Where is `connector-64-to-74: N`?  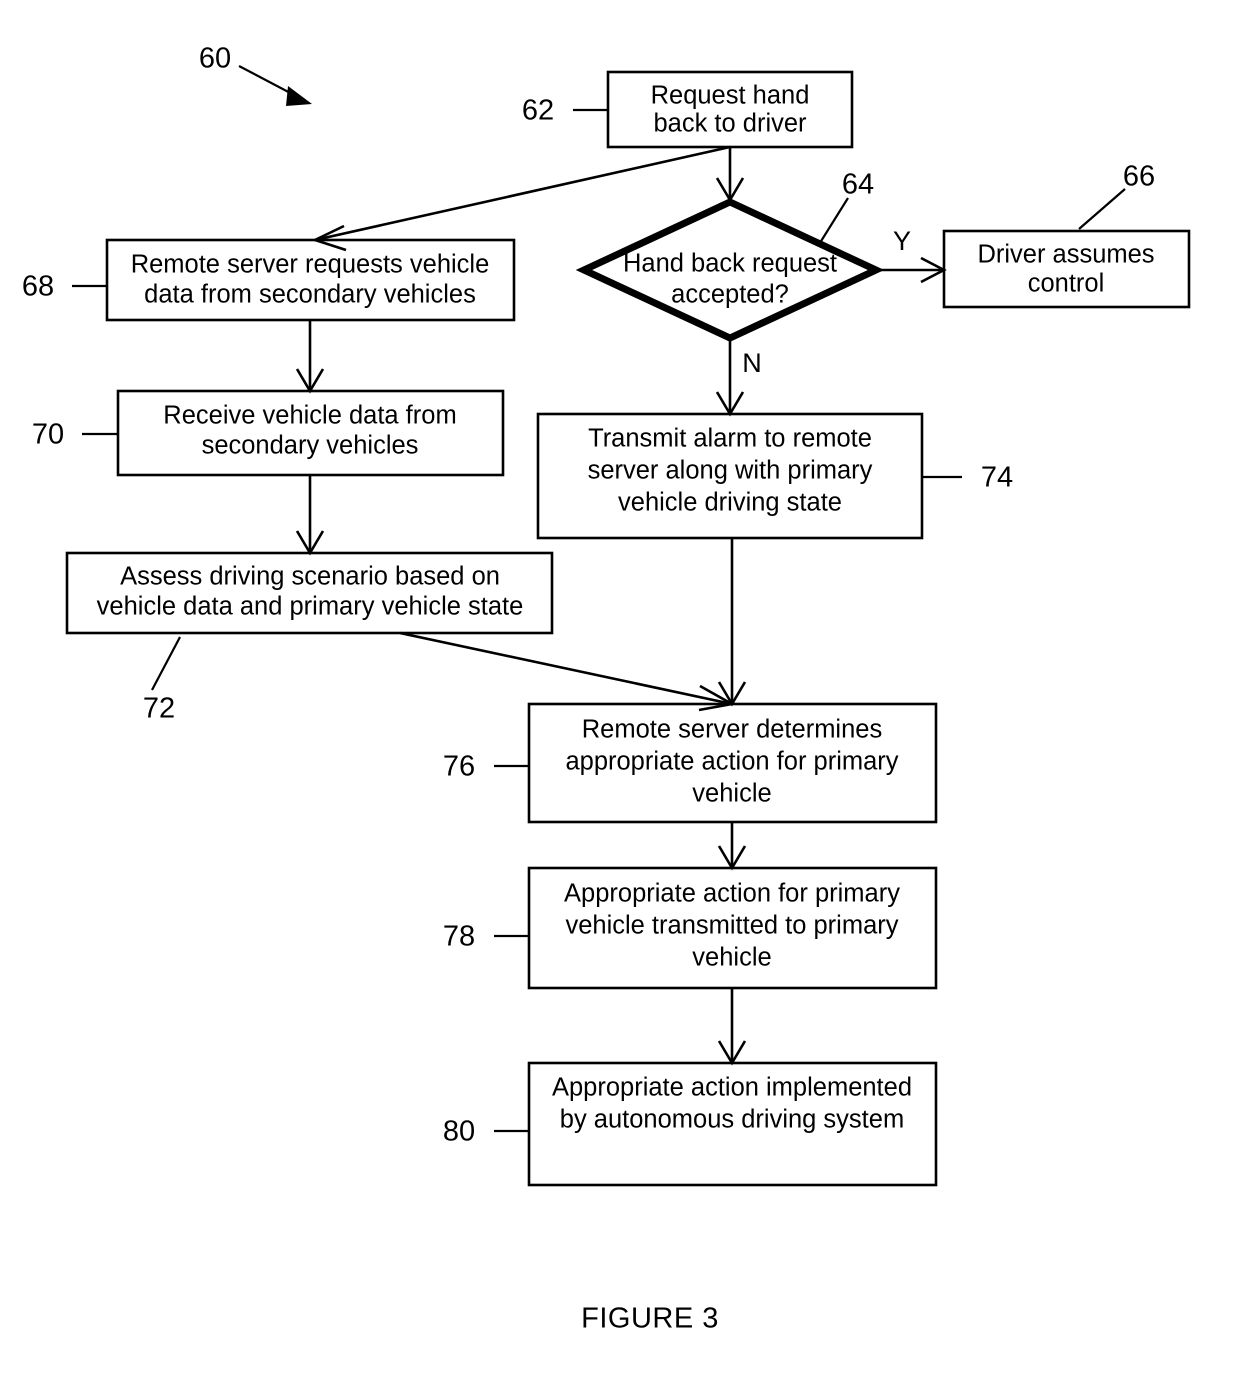
connector-64-to-74: N is located at coordinates (738, 377).